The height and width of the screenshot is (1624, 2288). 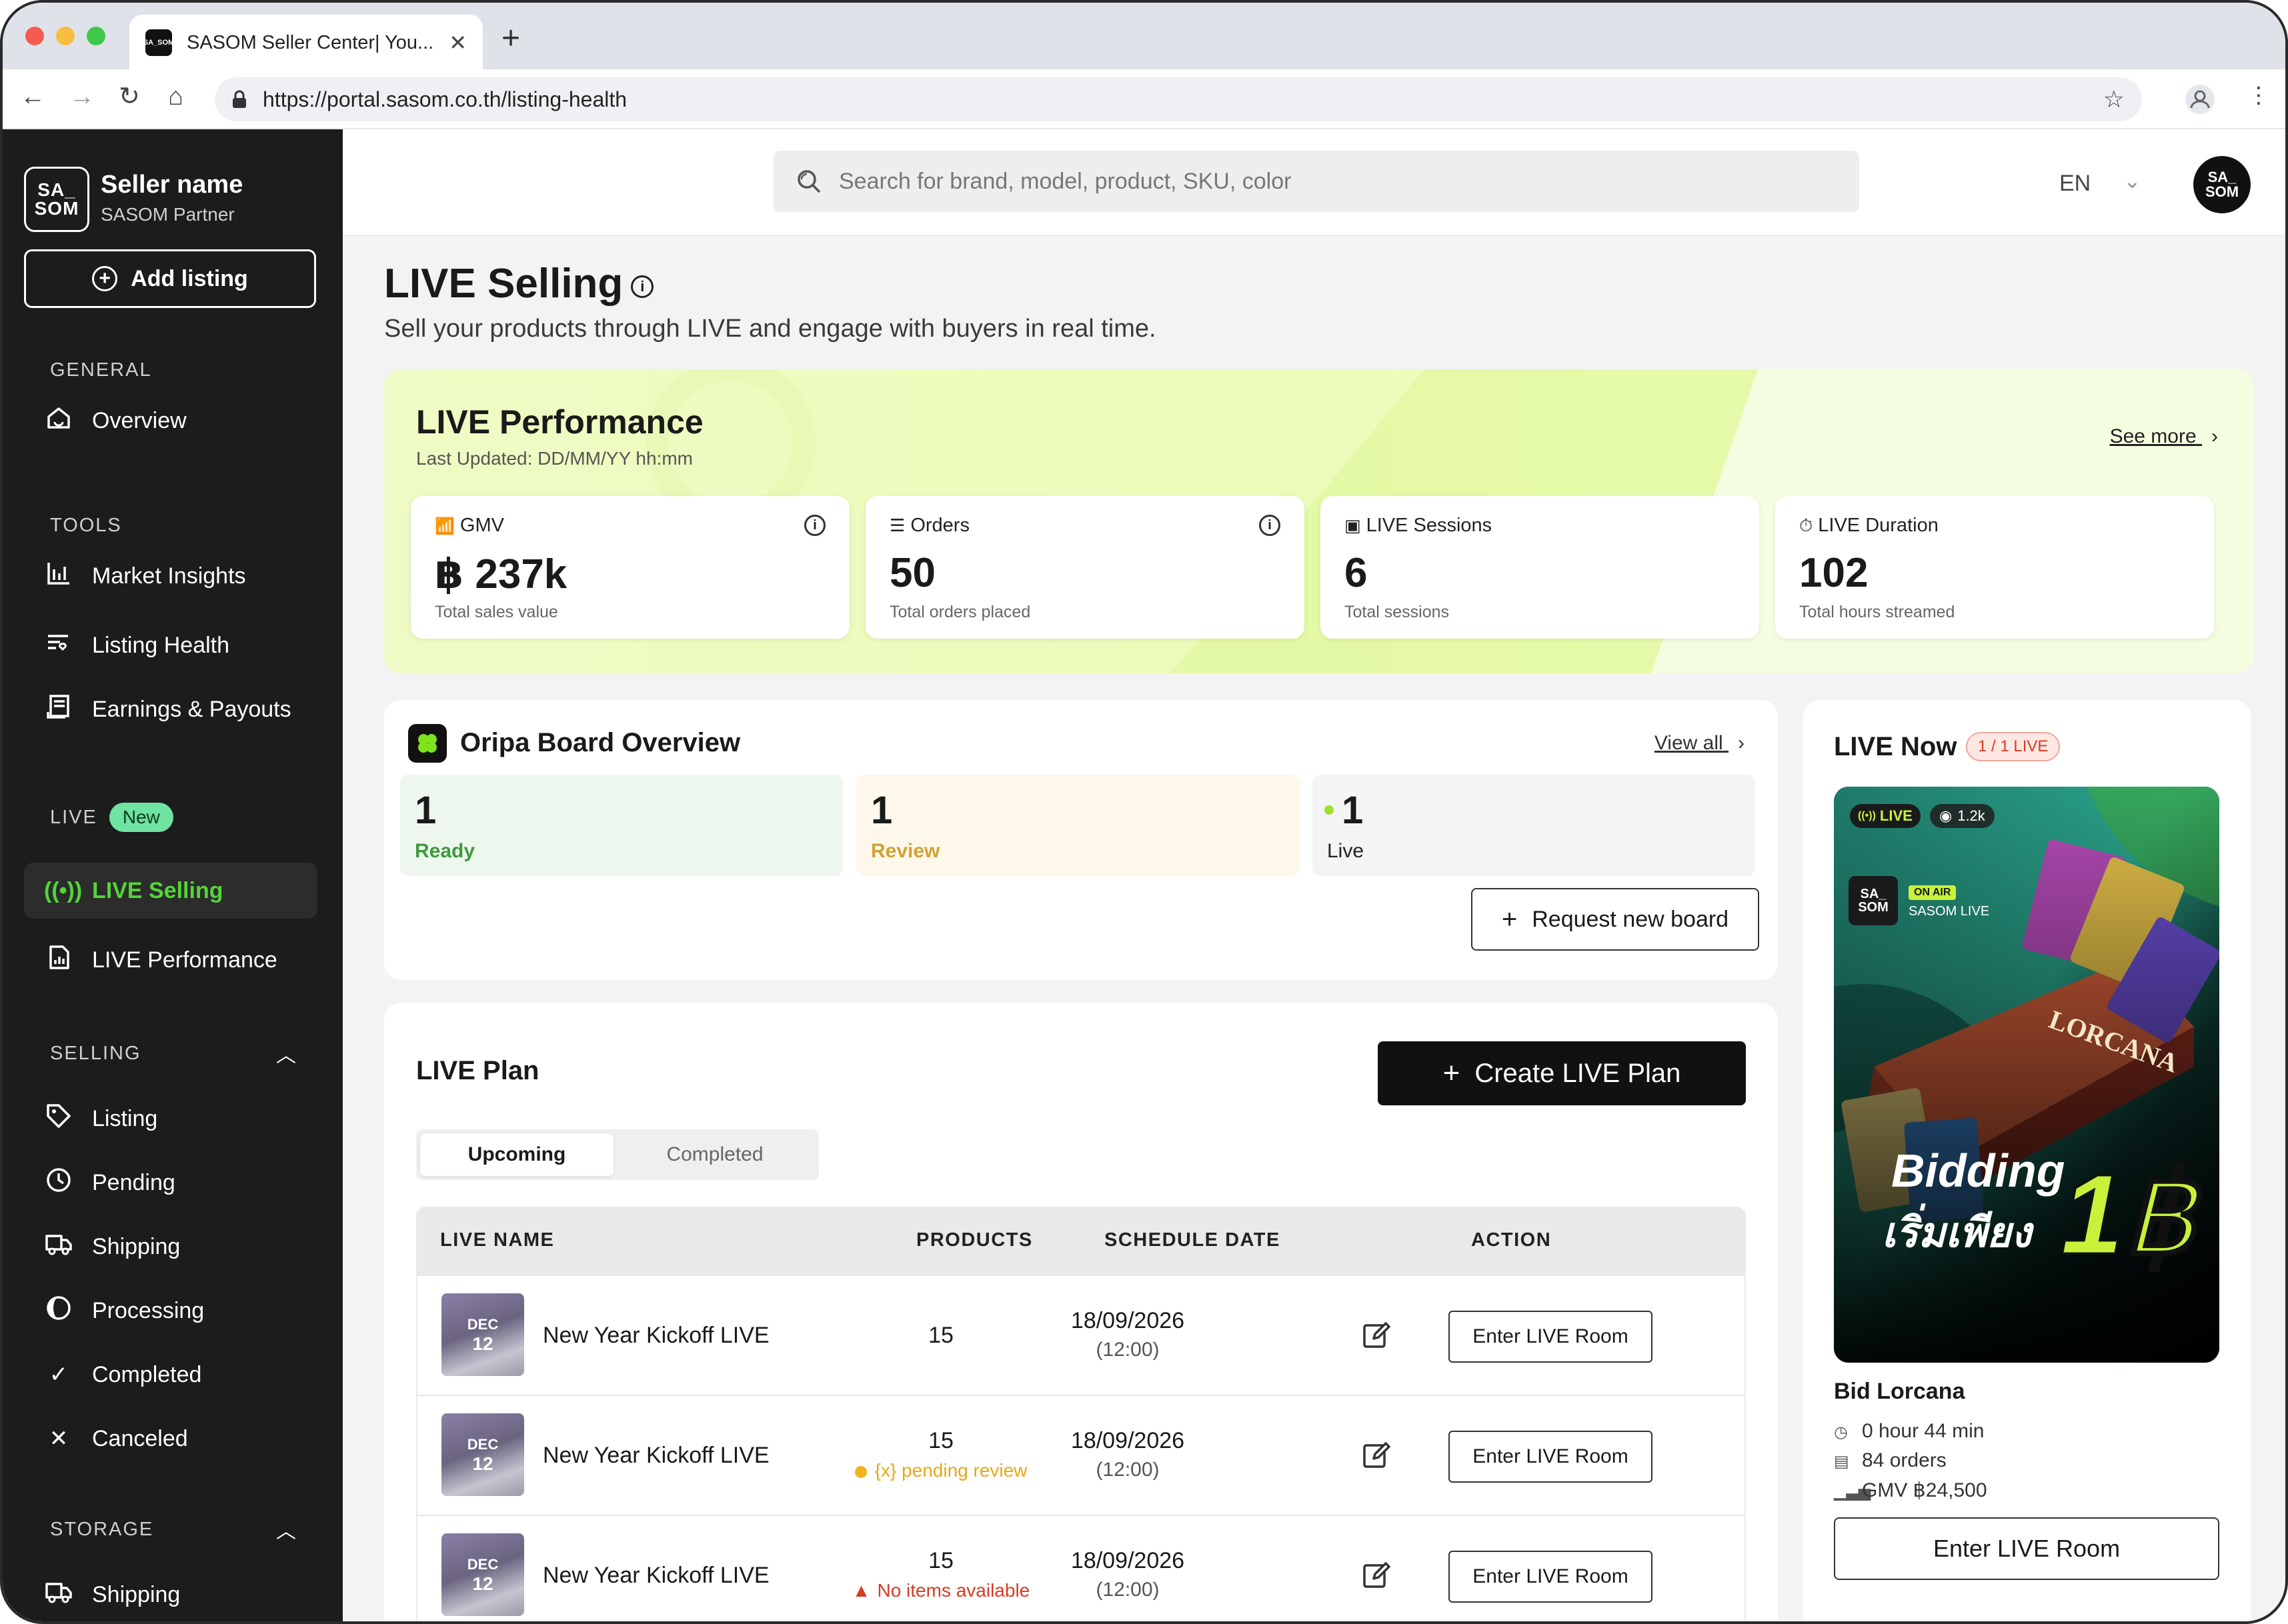 What do you see at coordinates (170, 1247) in the screenshot?
I see `sidebar-item-shipping: Shipping` at bounding box center [170, 1247].